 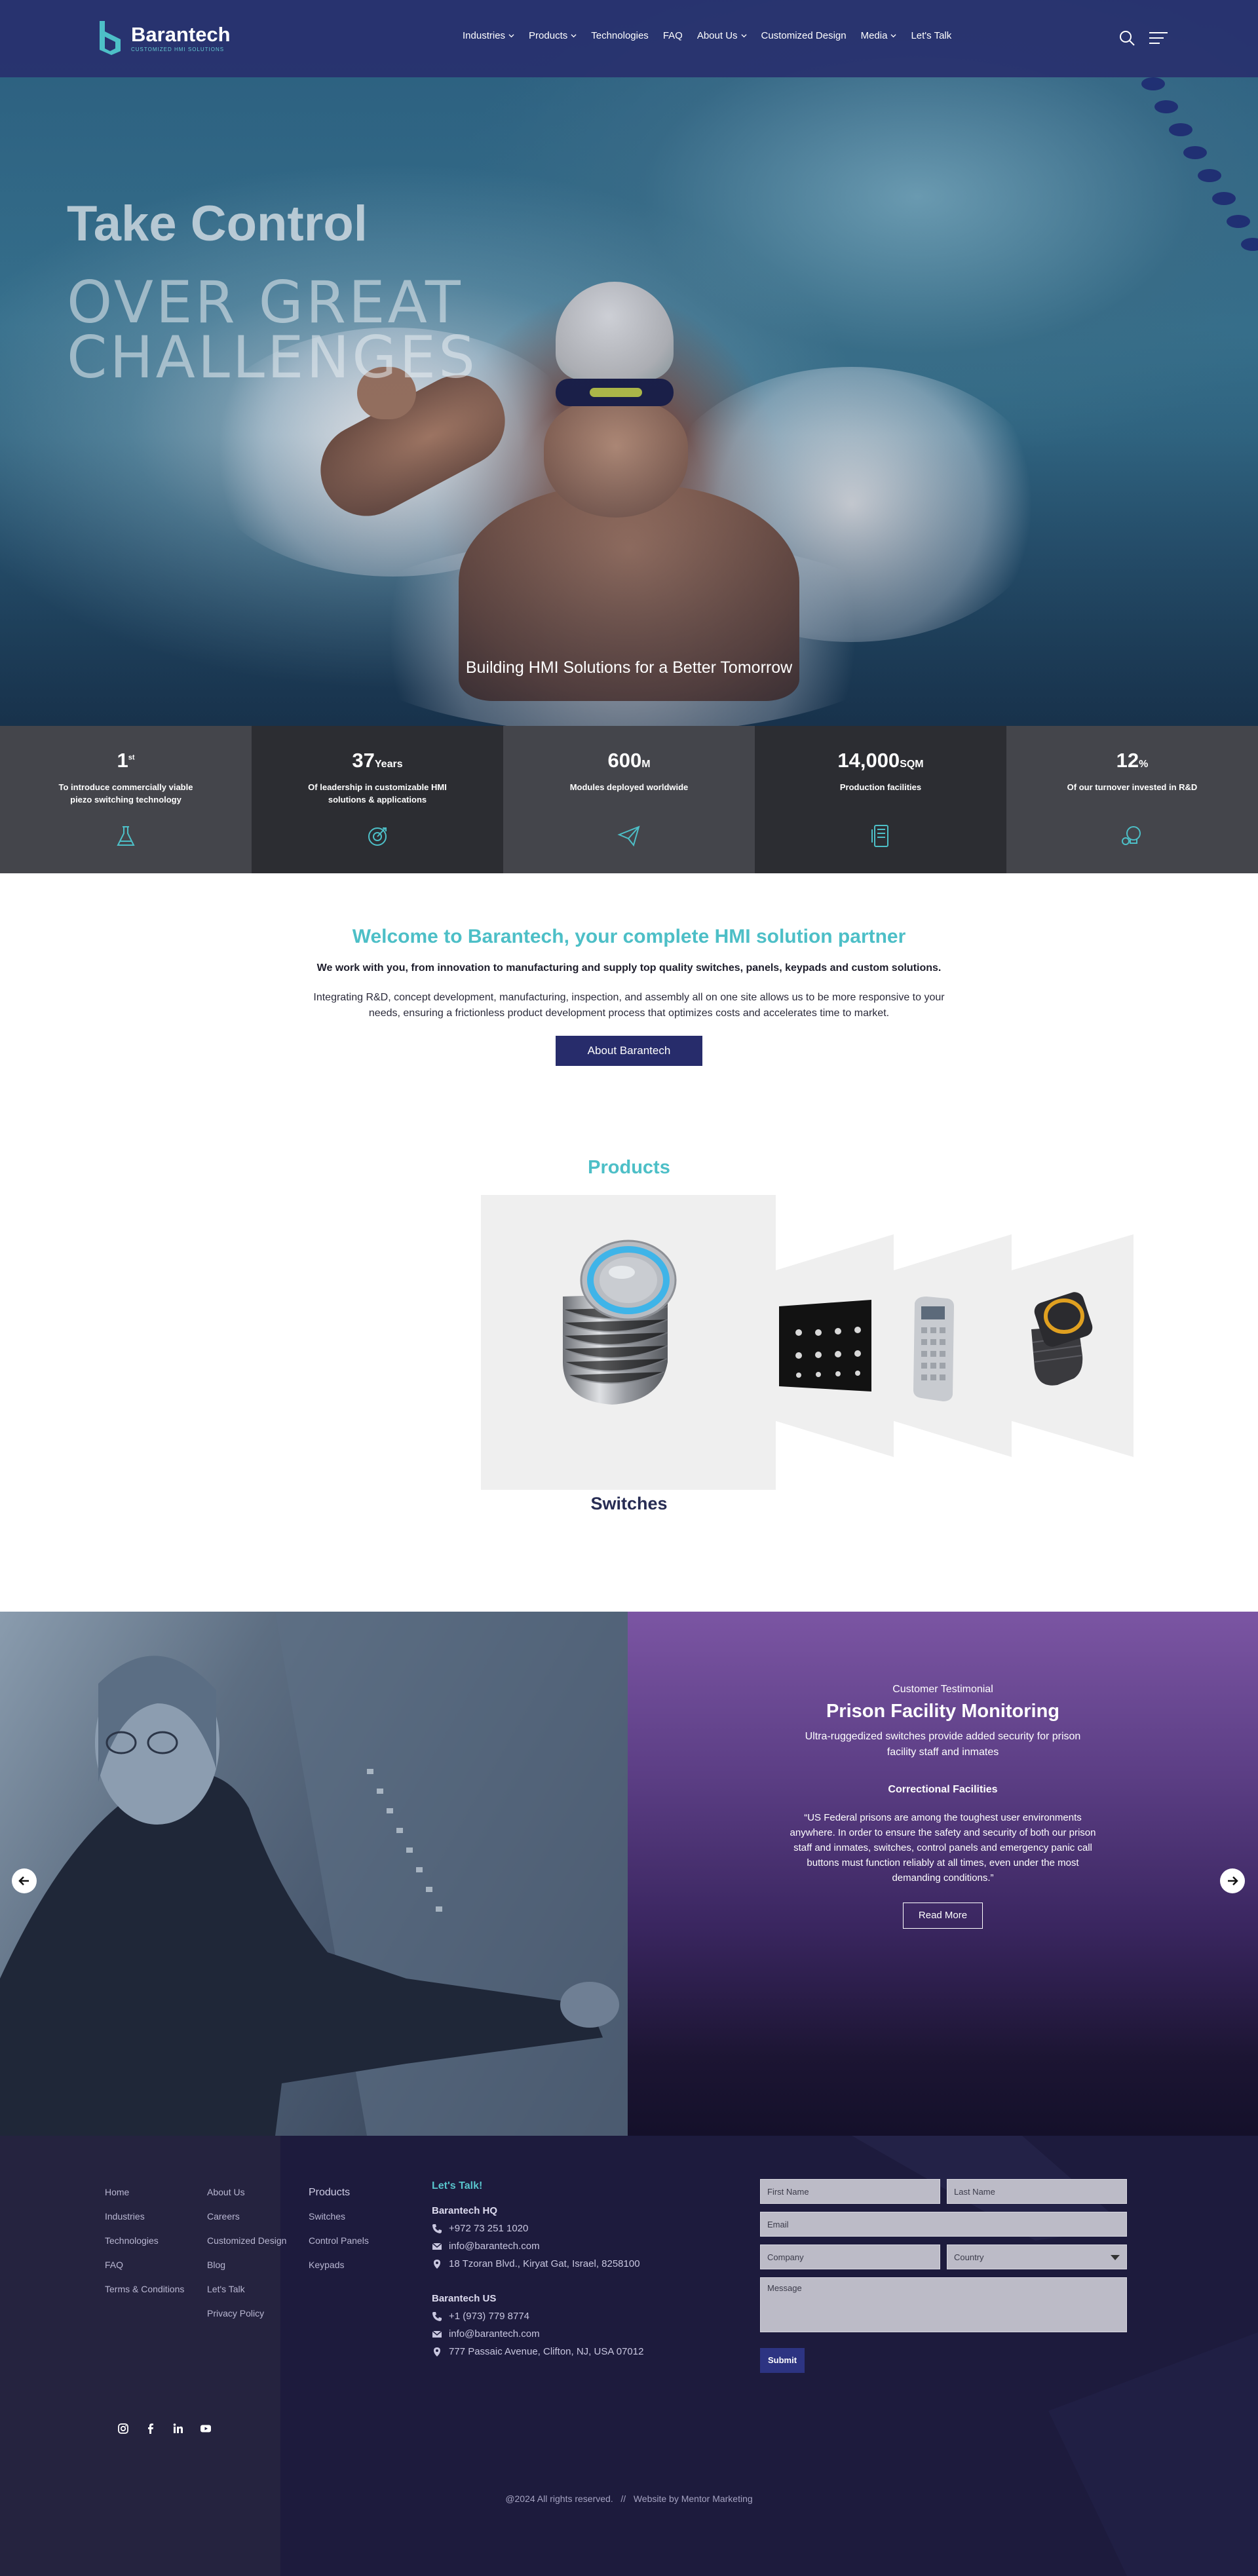 What do you see at coordinates (825, 1346) in the screenshot?
I see `control-panel-image` at bounding box center [825, 1346].